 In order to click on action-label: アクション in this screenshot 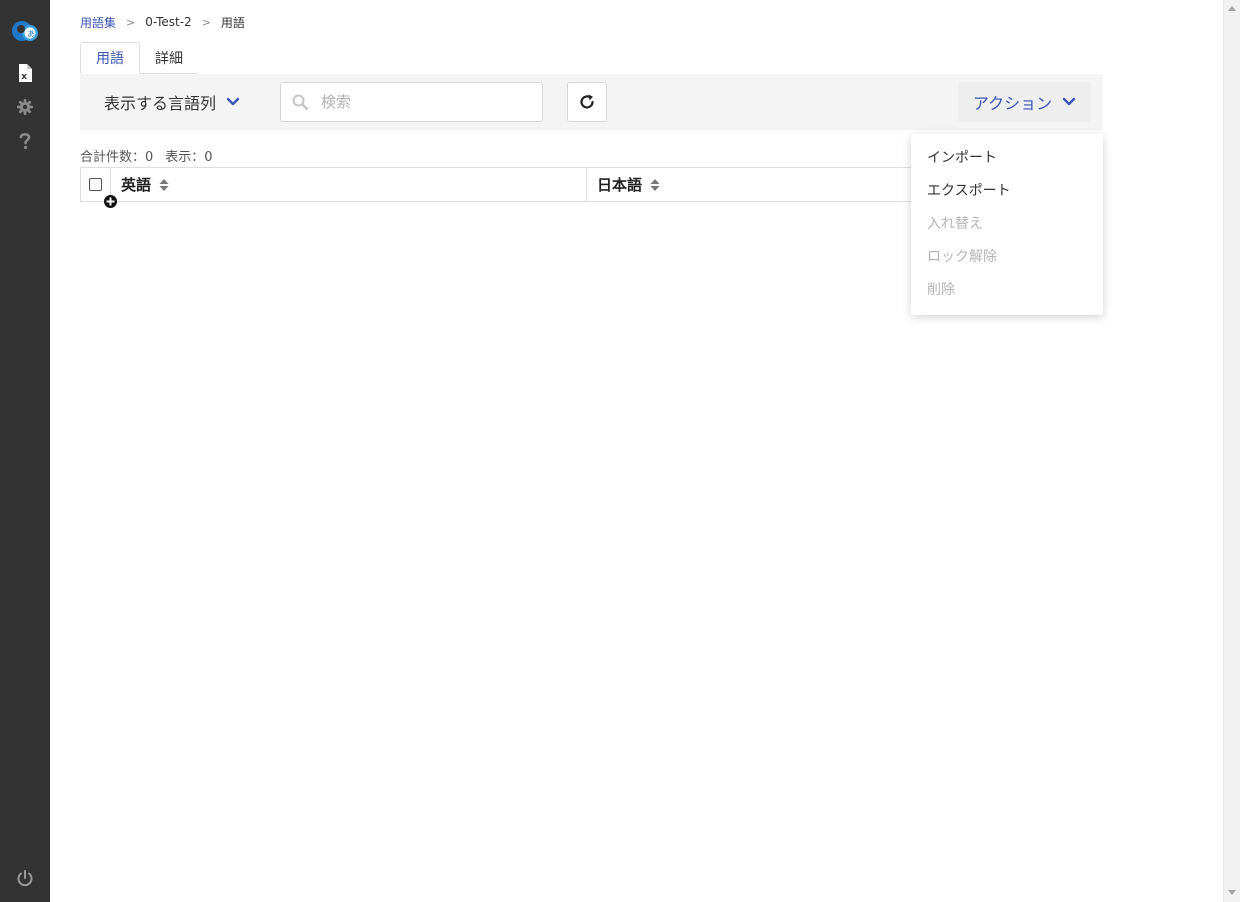, I will do `click(1012, 103)`.